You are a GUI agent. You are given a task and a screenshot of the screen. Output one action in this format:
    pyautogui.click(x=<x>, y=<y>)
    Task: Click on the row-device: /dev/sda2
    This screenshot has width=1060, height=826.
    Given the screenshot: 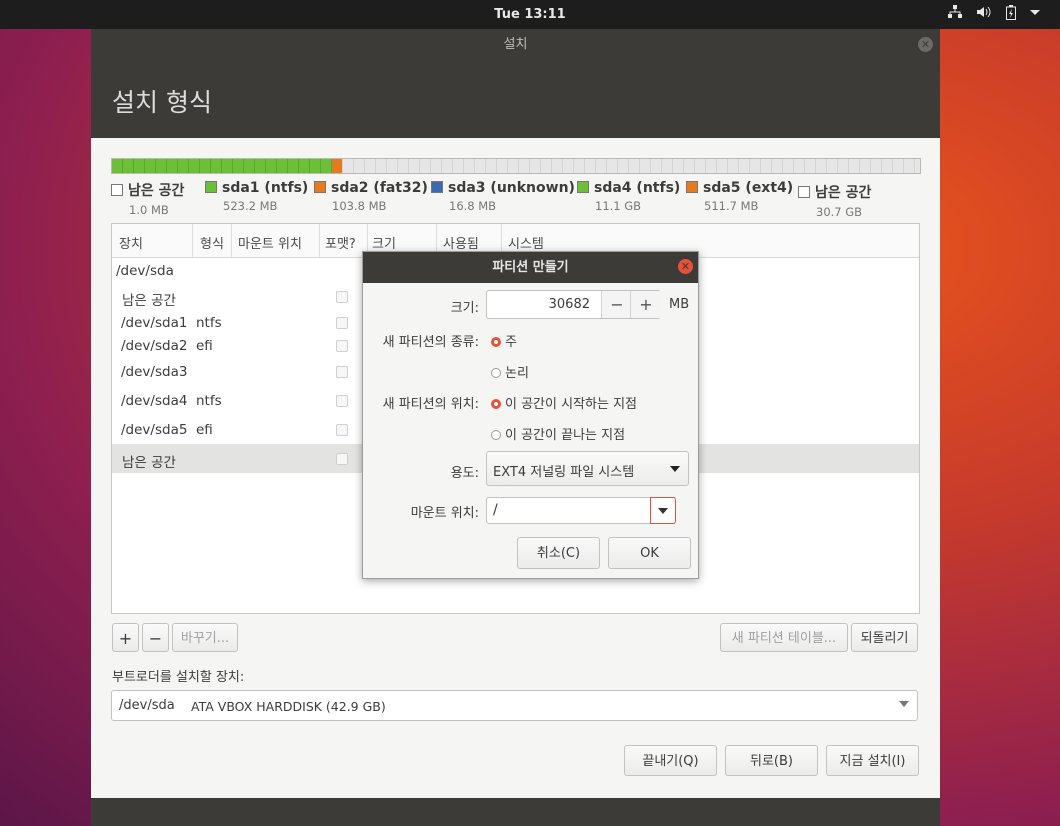 What is the action you would take?
    pyautogui.click(x=154, y=346)
    